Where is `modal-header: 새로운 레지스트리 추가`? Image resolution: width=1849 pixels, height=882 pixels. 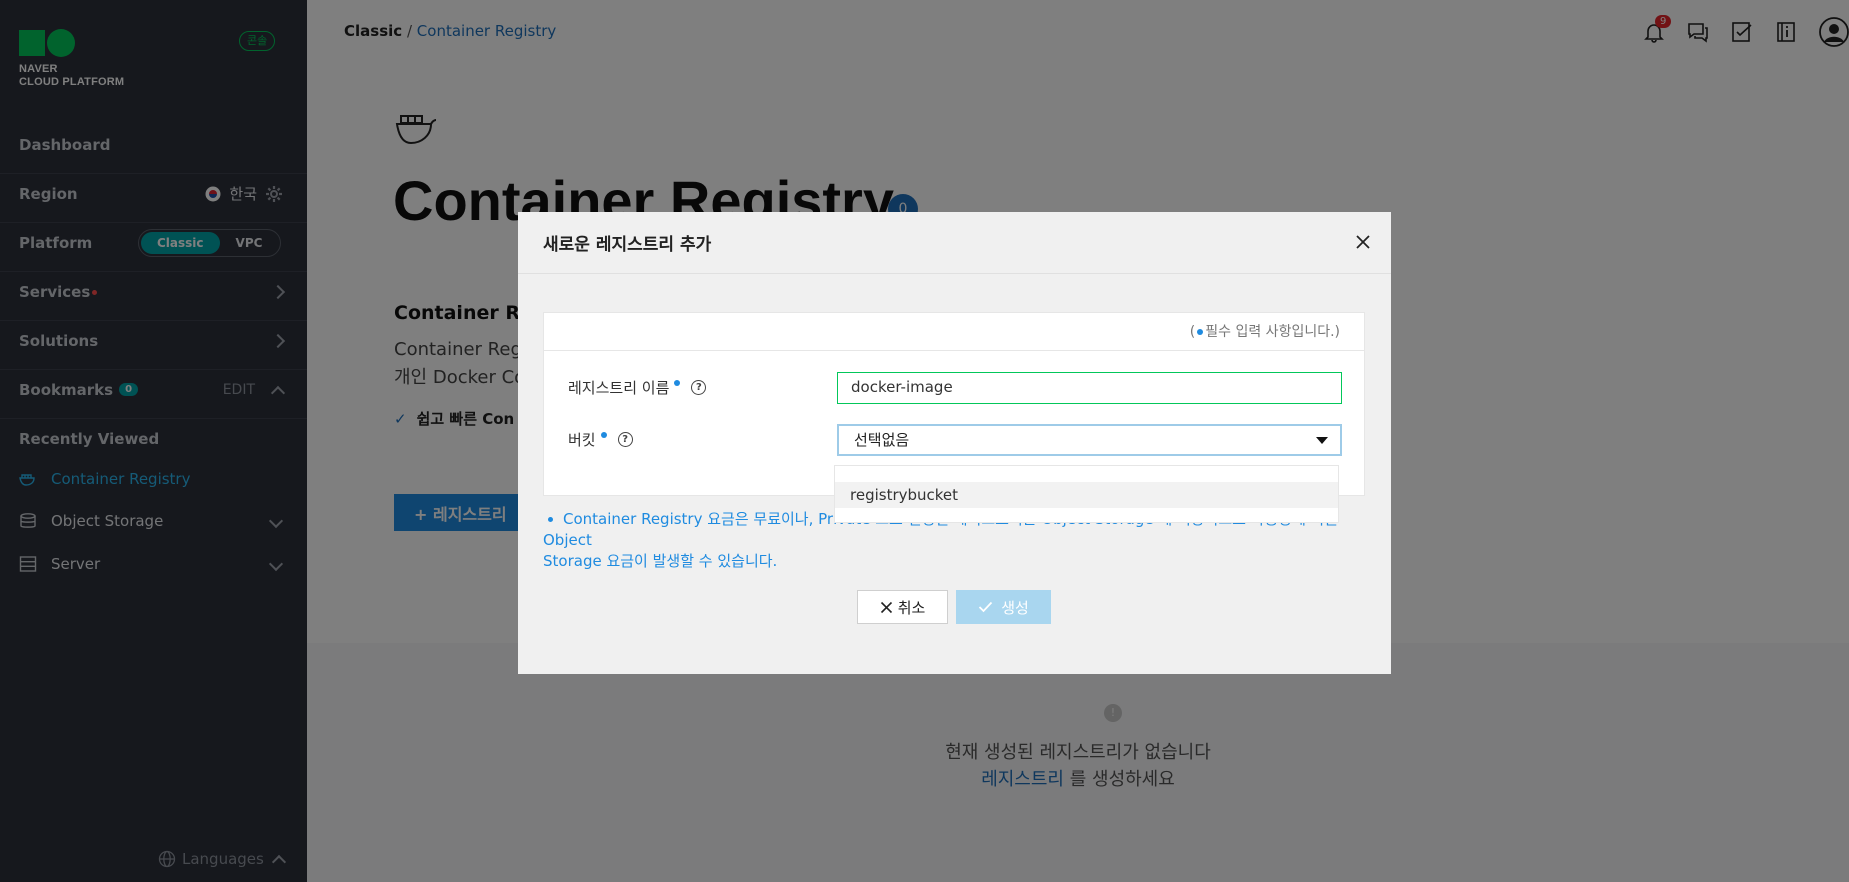 modal-header: 새로운 레지스트리 추가 is located at coordinates (954, 243).